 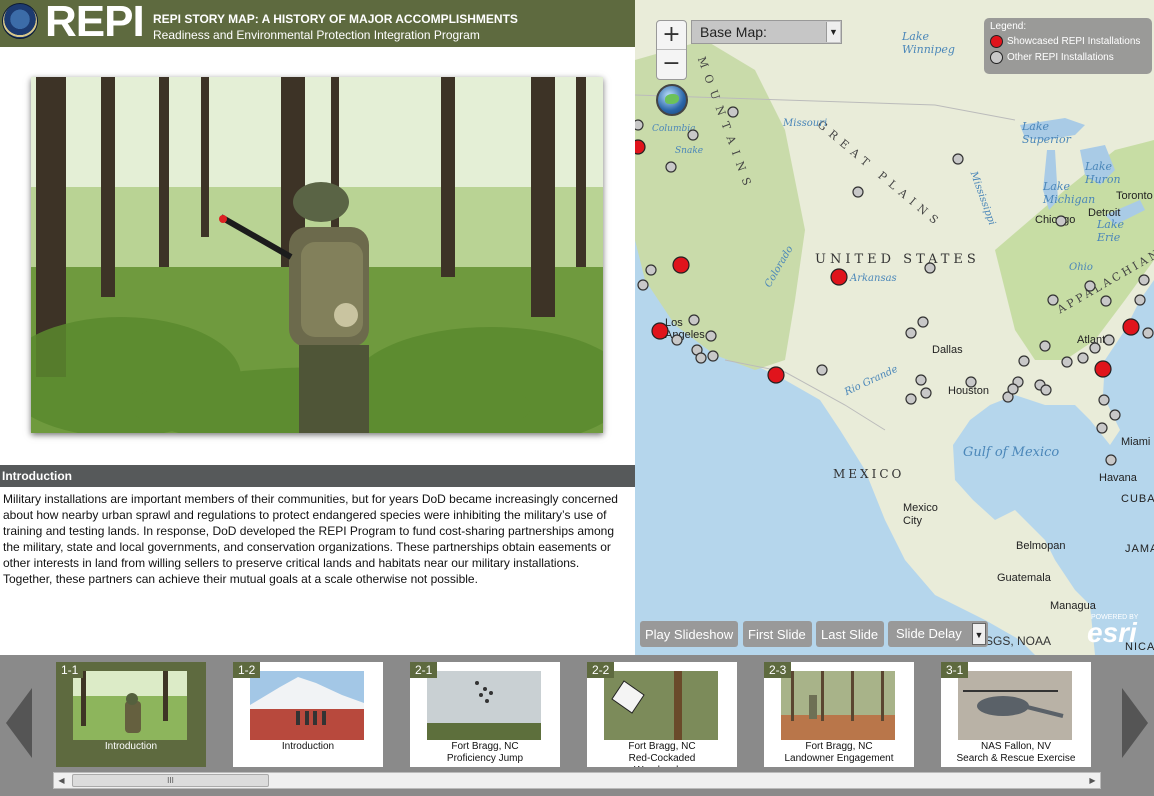 I want to click on esri-wordmark: esri, so click(x=1112, y=632).